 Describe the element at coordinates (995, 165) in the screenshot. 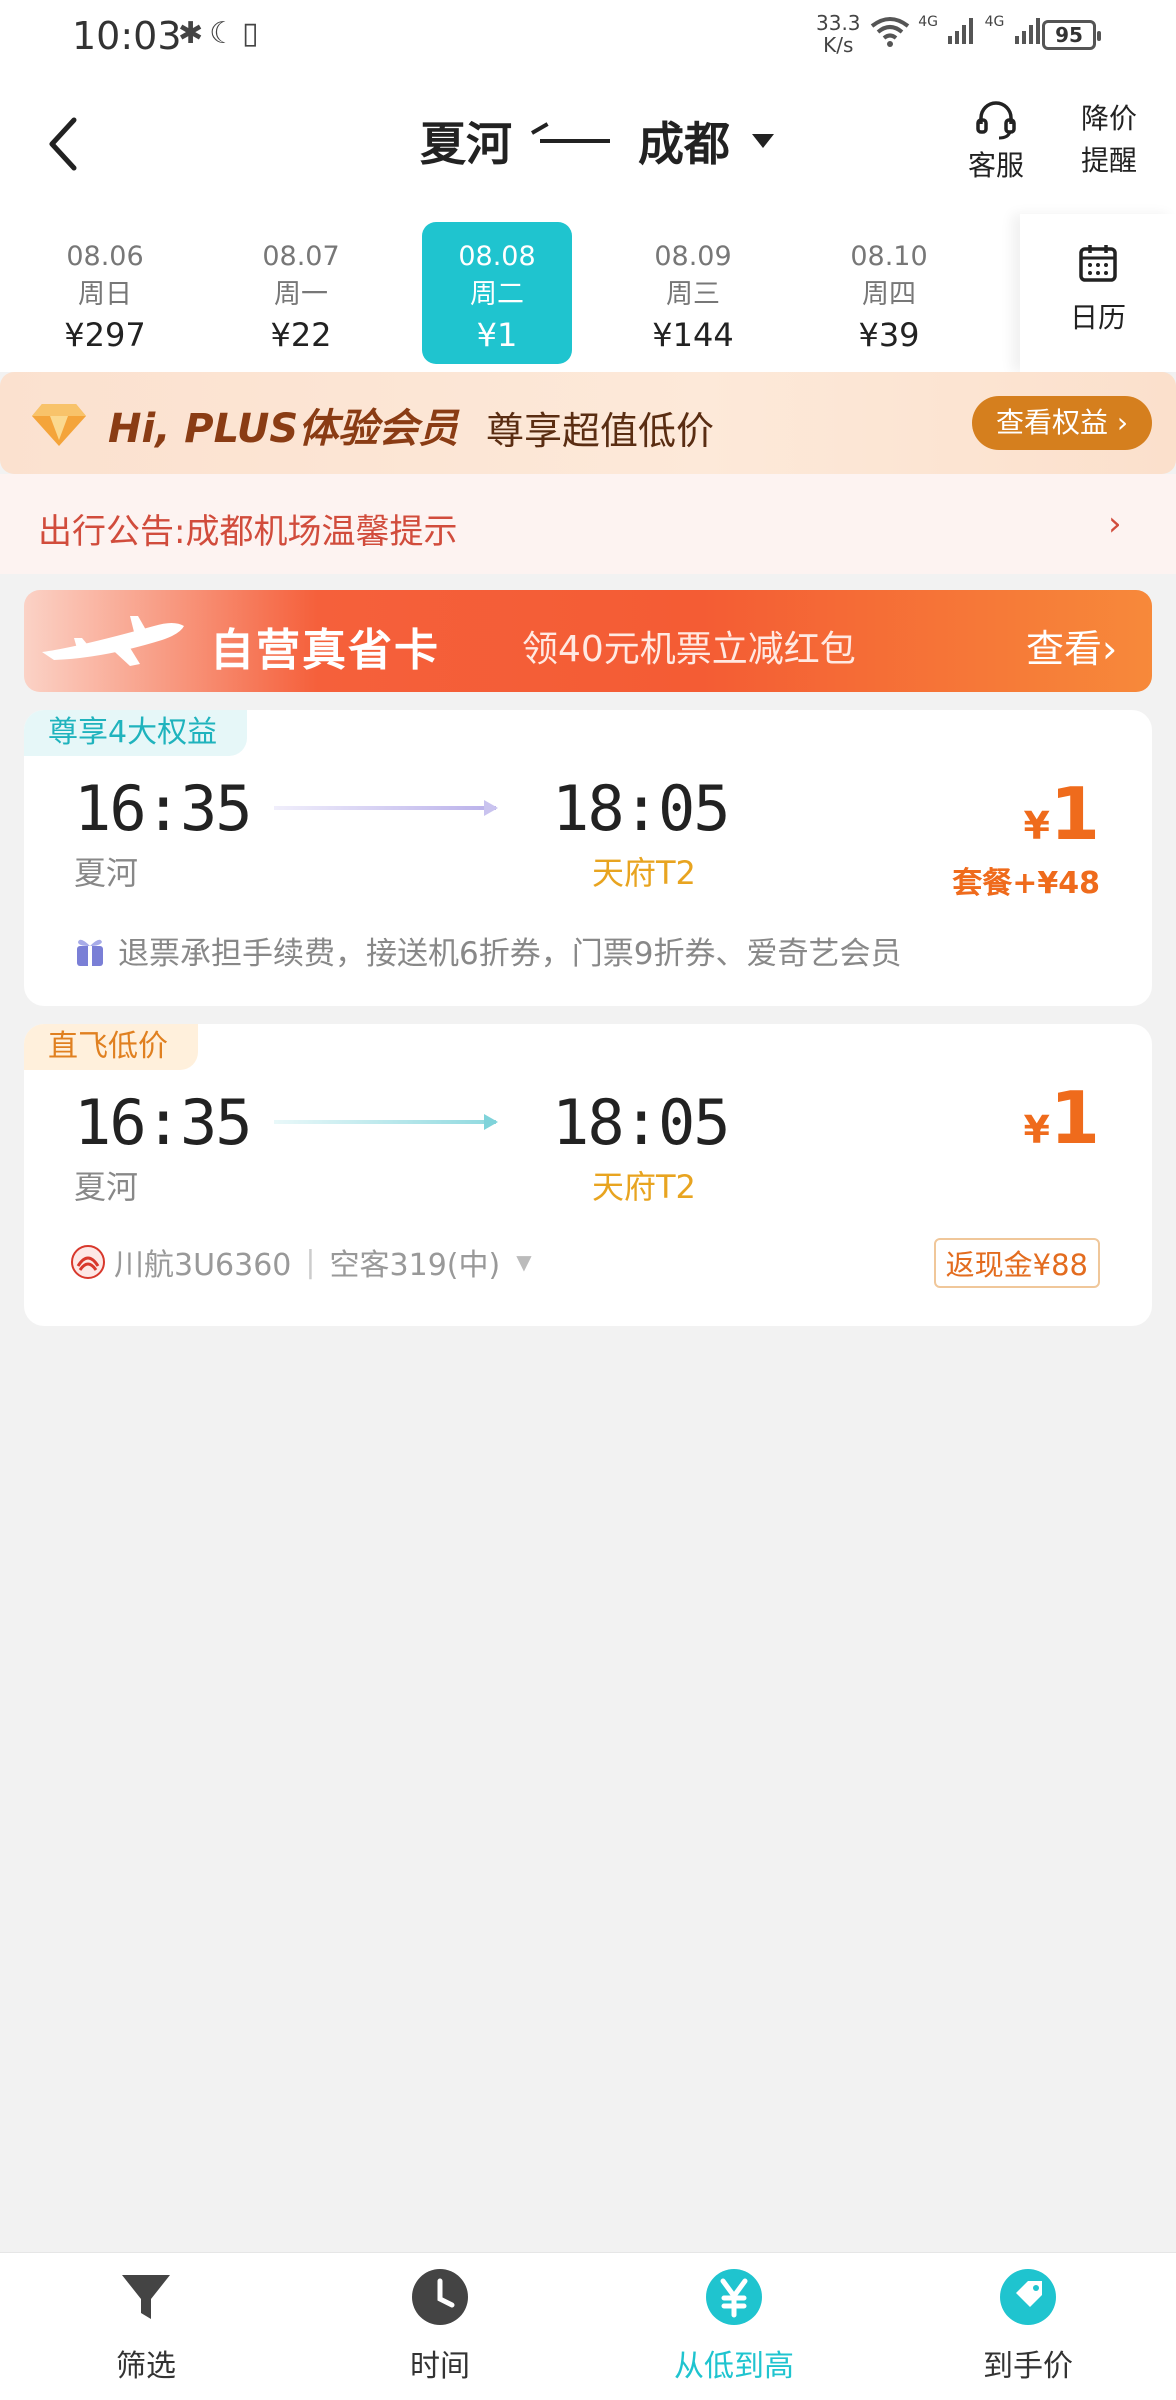

I see `customer-service-label: 客服` at that location.